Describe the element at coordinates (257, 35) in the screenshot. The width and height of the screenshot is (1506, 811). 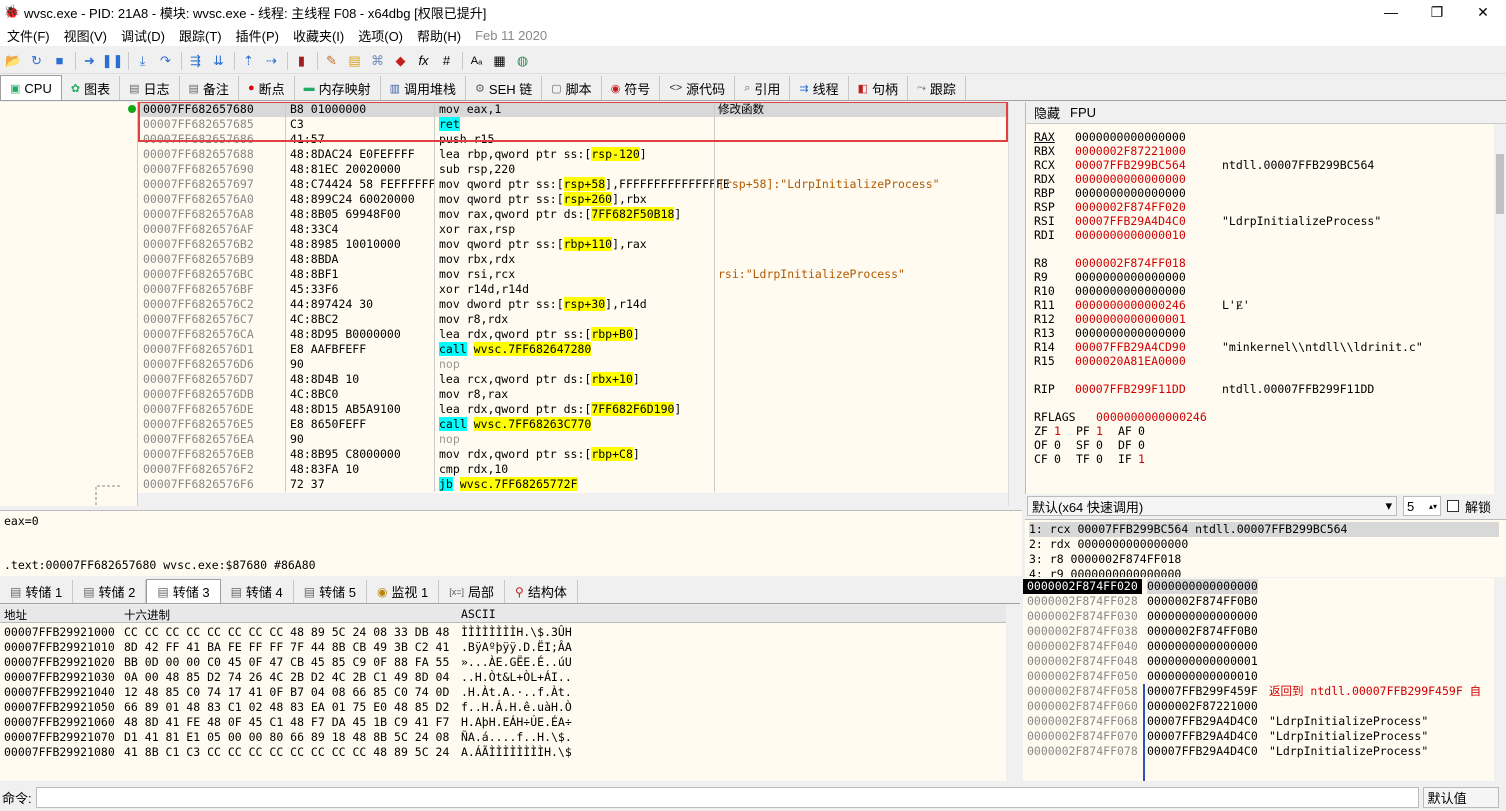
I see `menu-plugins: 插件(P)` at that location.